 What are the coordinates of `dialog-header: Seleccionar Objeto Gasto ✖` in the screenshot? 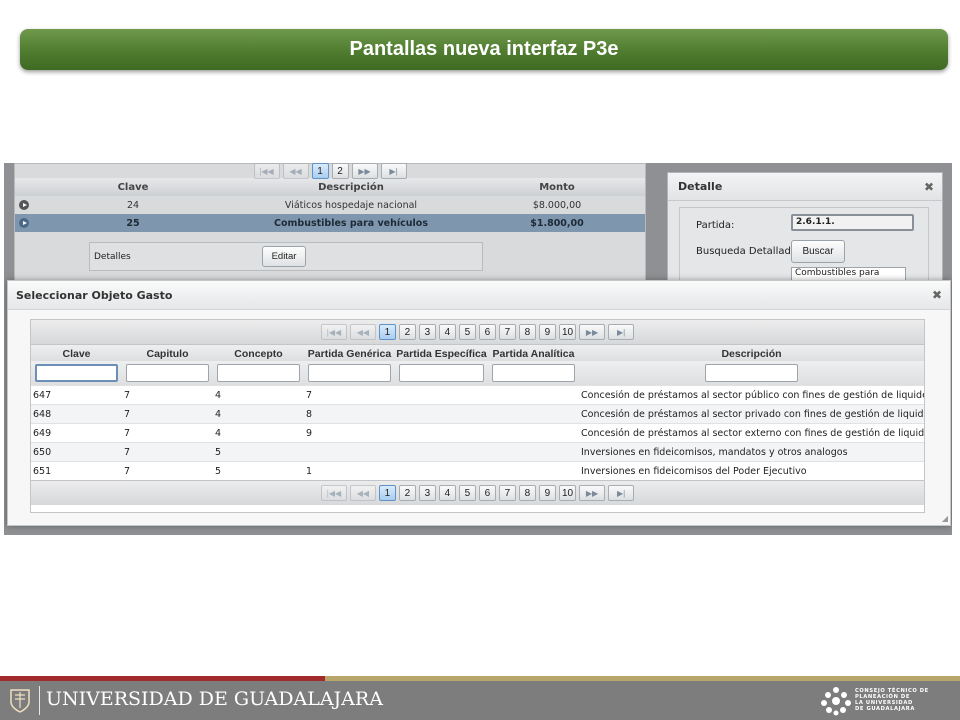 It's located at (479, 295).